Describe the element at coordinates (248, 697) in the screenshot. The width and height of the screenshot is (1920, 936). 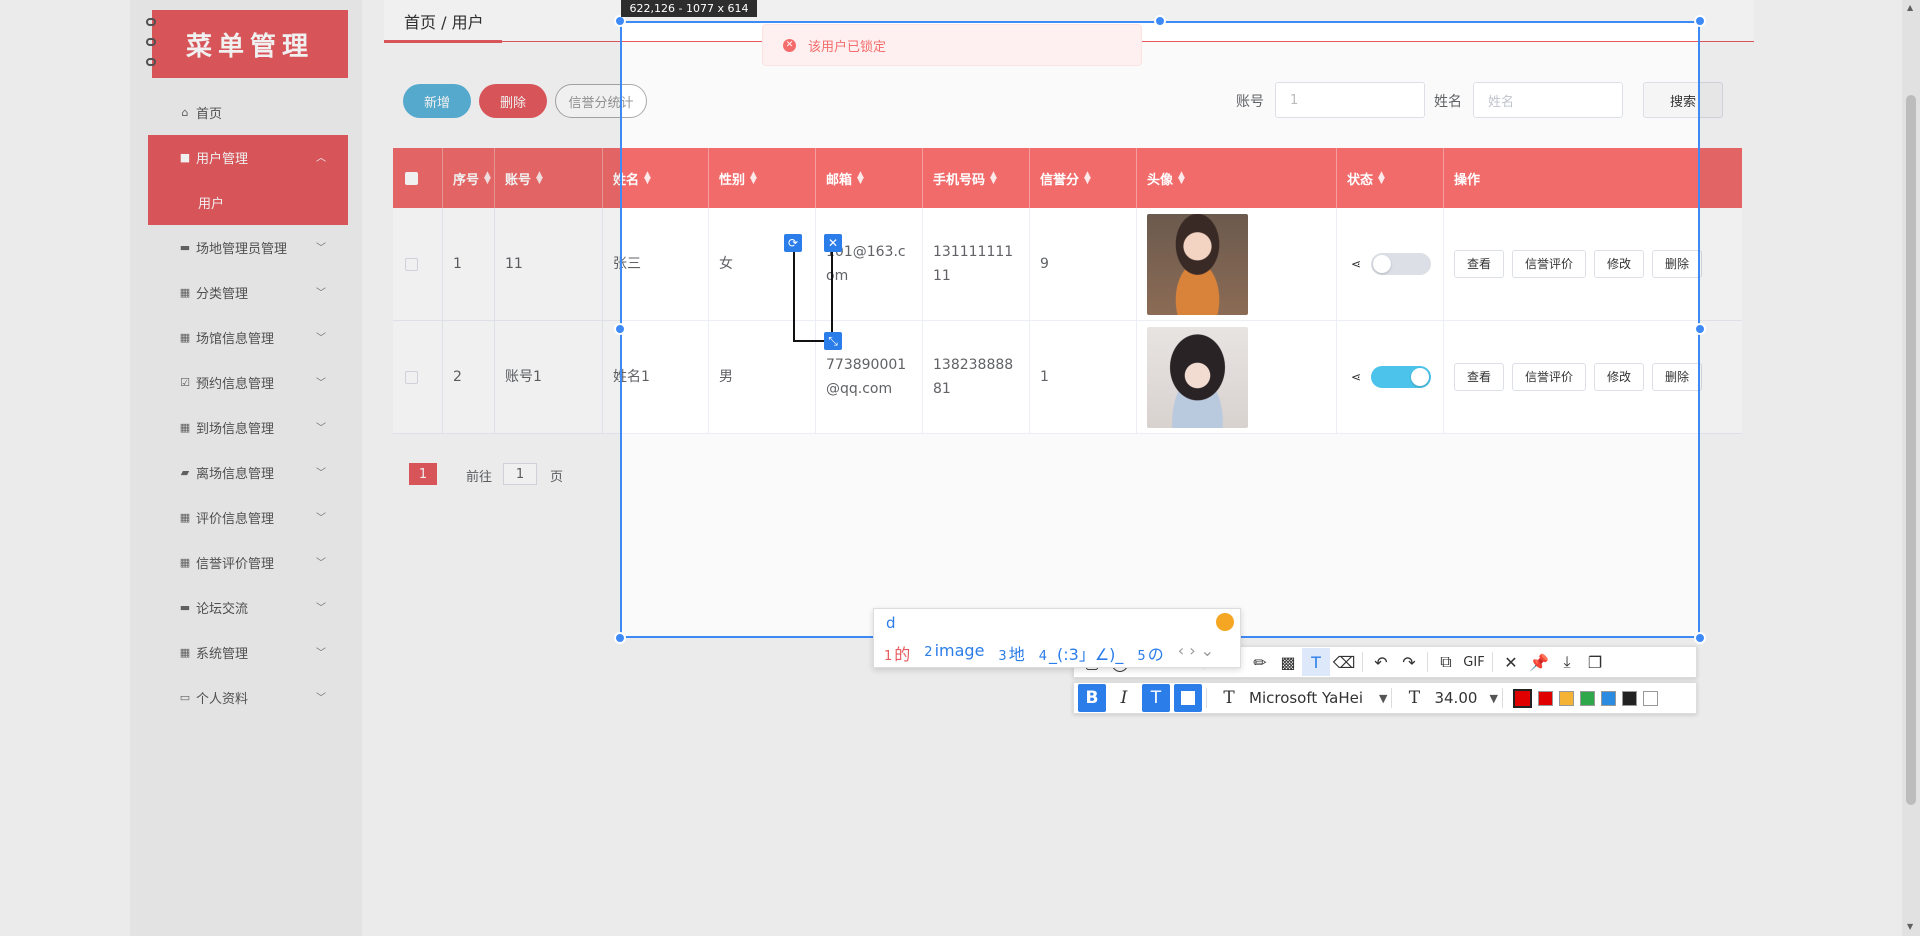
I see `sidebar-item-profile: ▭ 个人资料 ﹀` at that location.